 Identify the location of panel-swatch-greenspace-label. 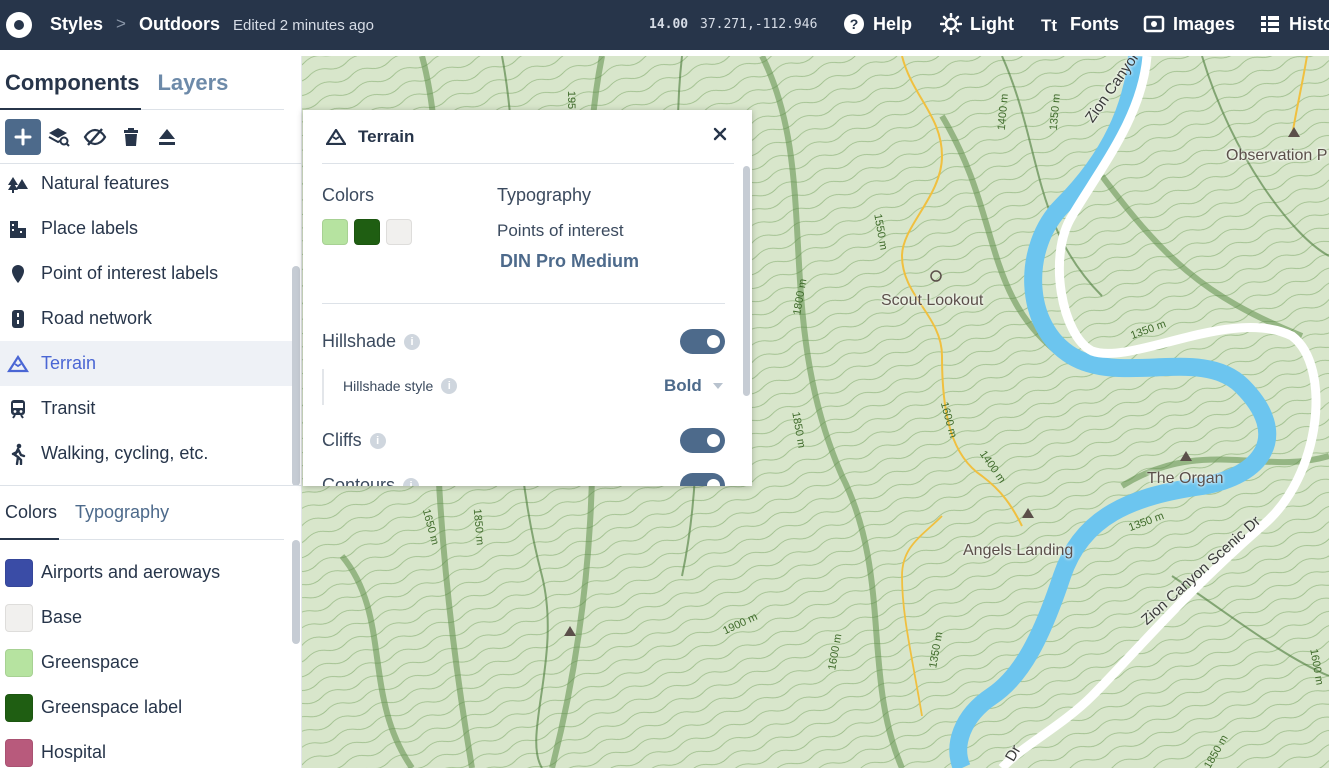
(367, 232).